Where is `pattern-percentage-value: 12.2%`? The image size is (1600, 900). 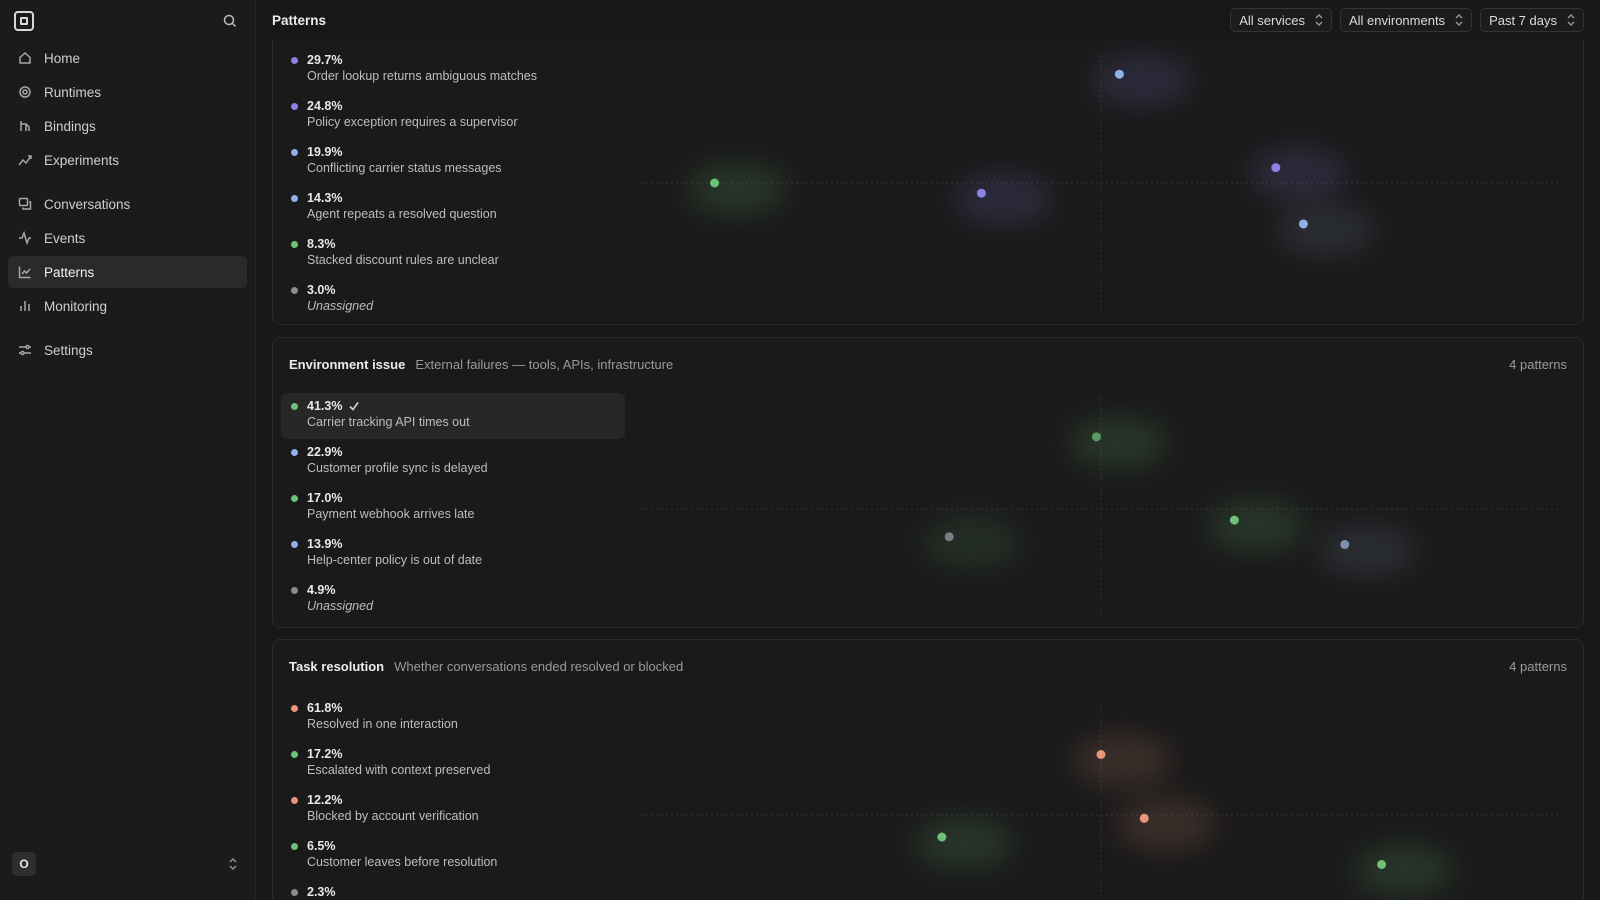
pattern-percentage-value: 12.2% is located at coordinates (325, 800).